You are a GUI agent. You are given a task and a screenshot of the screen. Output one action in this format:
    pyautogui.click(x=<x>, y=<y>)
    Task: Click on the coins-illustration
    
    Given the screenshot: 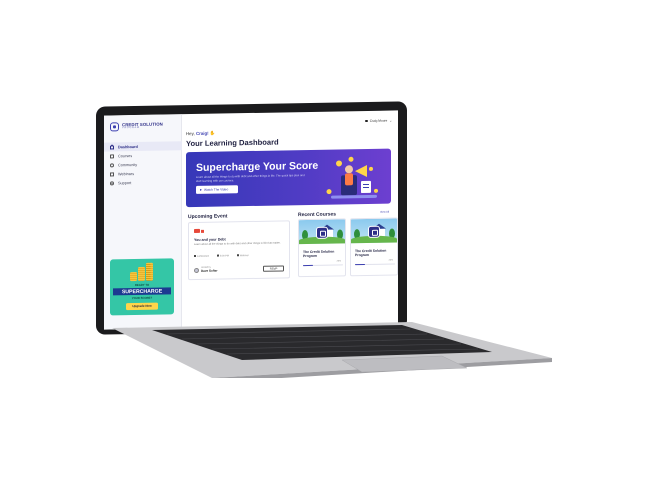 What is the action you would take?
    pyautogui.click(x=143, y=272)
    